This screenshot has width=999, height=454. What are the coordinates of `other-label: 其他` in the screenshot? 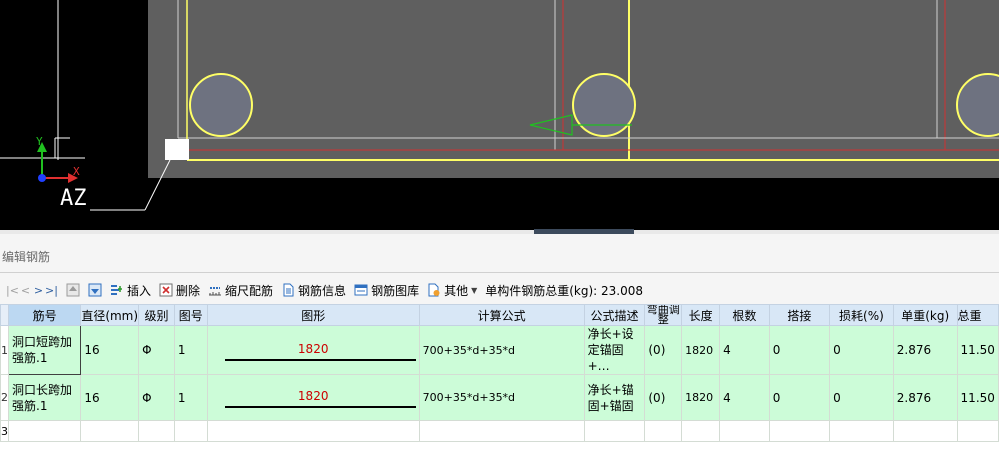 It's located at (456, 290).